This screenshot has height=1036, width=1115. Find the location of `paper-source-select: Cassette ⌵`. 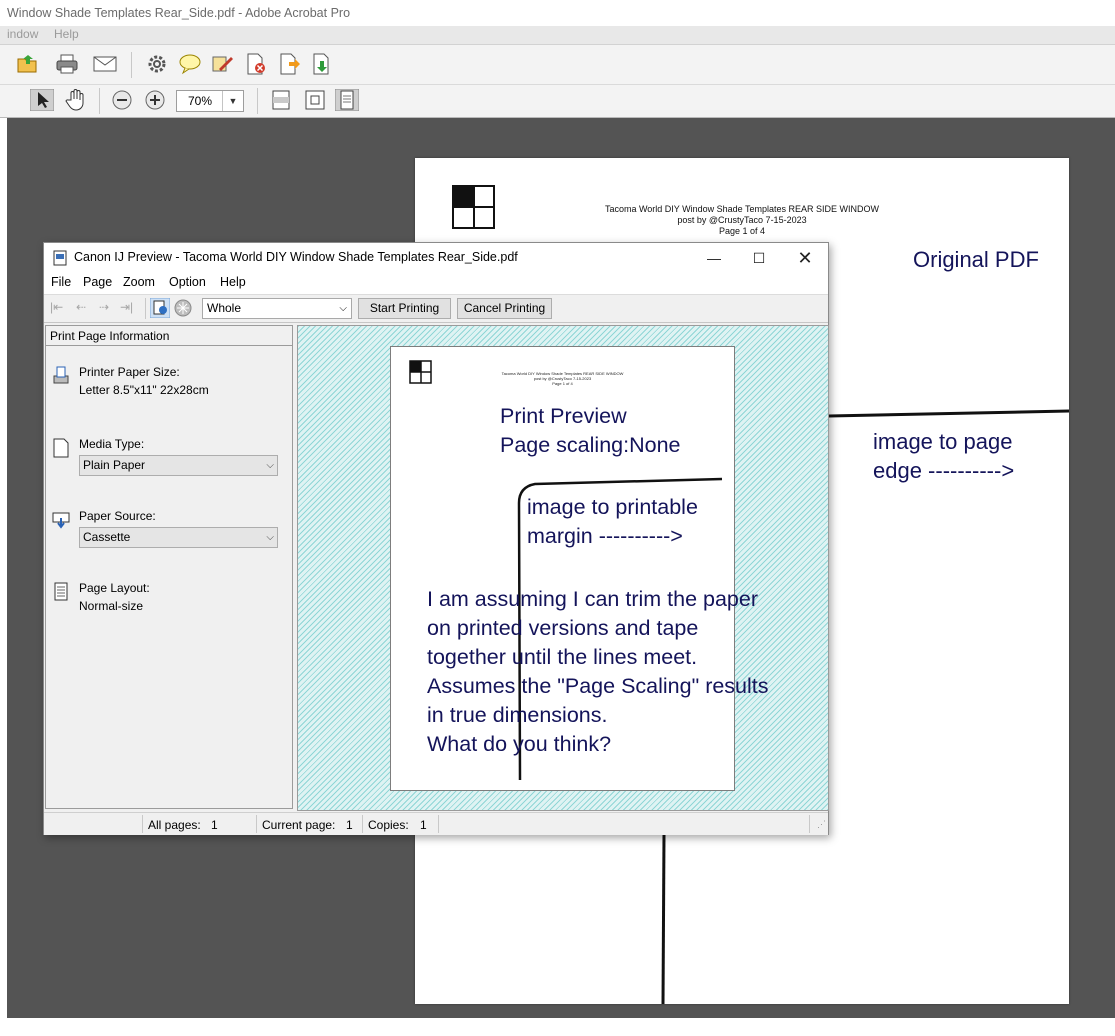

paper-source-select: Cassette ⌵ is located at coordinates (178, 537).